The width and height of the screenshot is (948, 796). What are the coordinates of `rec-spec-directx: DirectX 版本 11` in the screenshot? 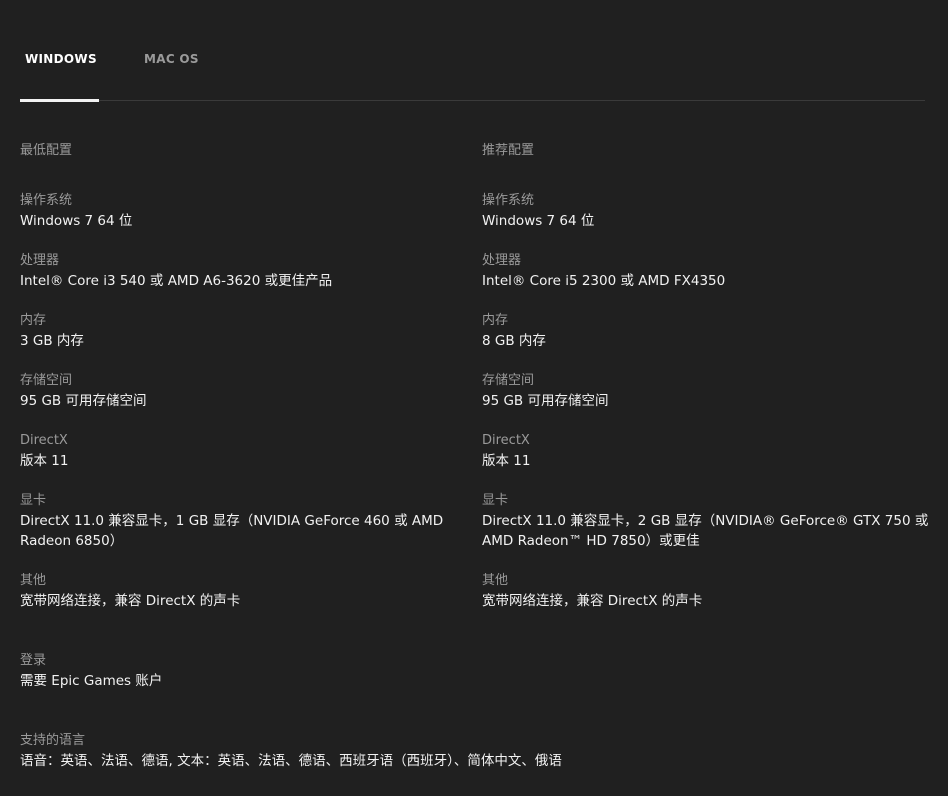 It's located at (707, 461).